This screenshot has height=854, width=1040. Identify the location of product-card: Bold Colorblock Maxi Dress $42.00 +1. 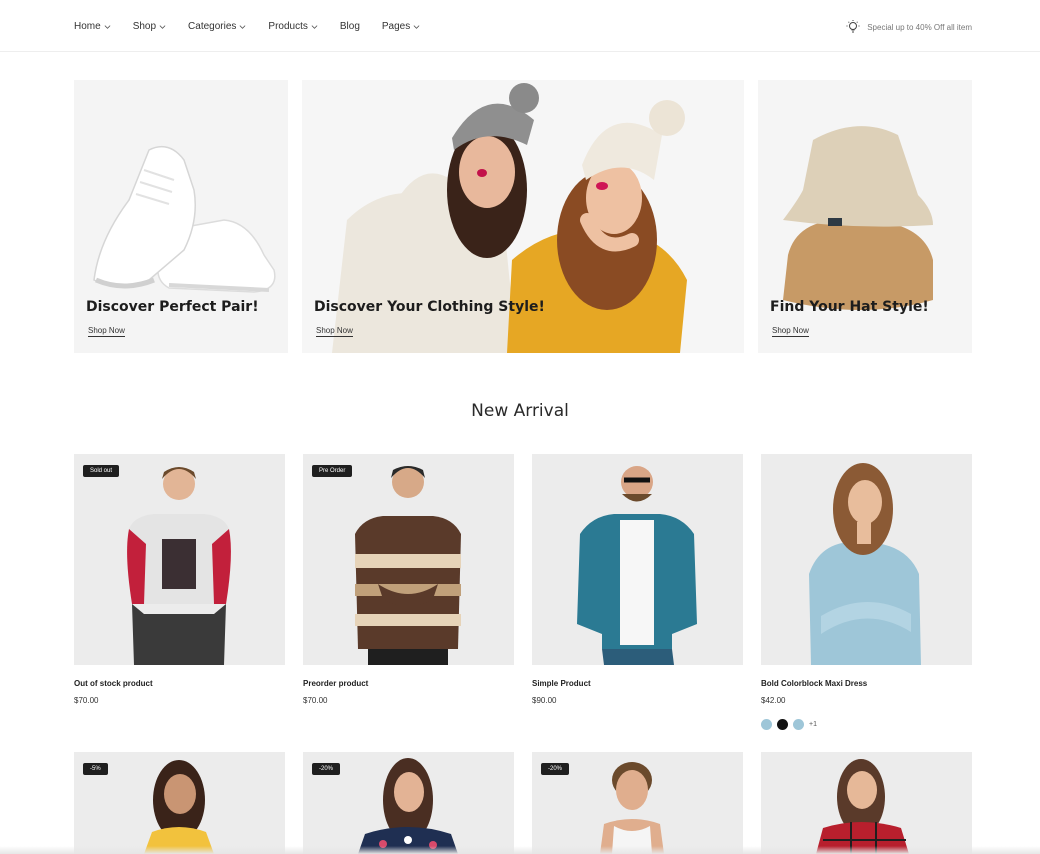
(866, 592).